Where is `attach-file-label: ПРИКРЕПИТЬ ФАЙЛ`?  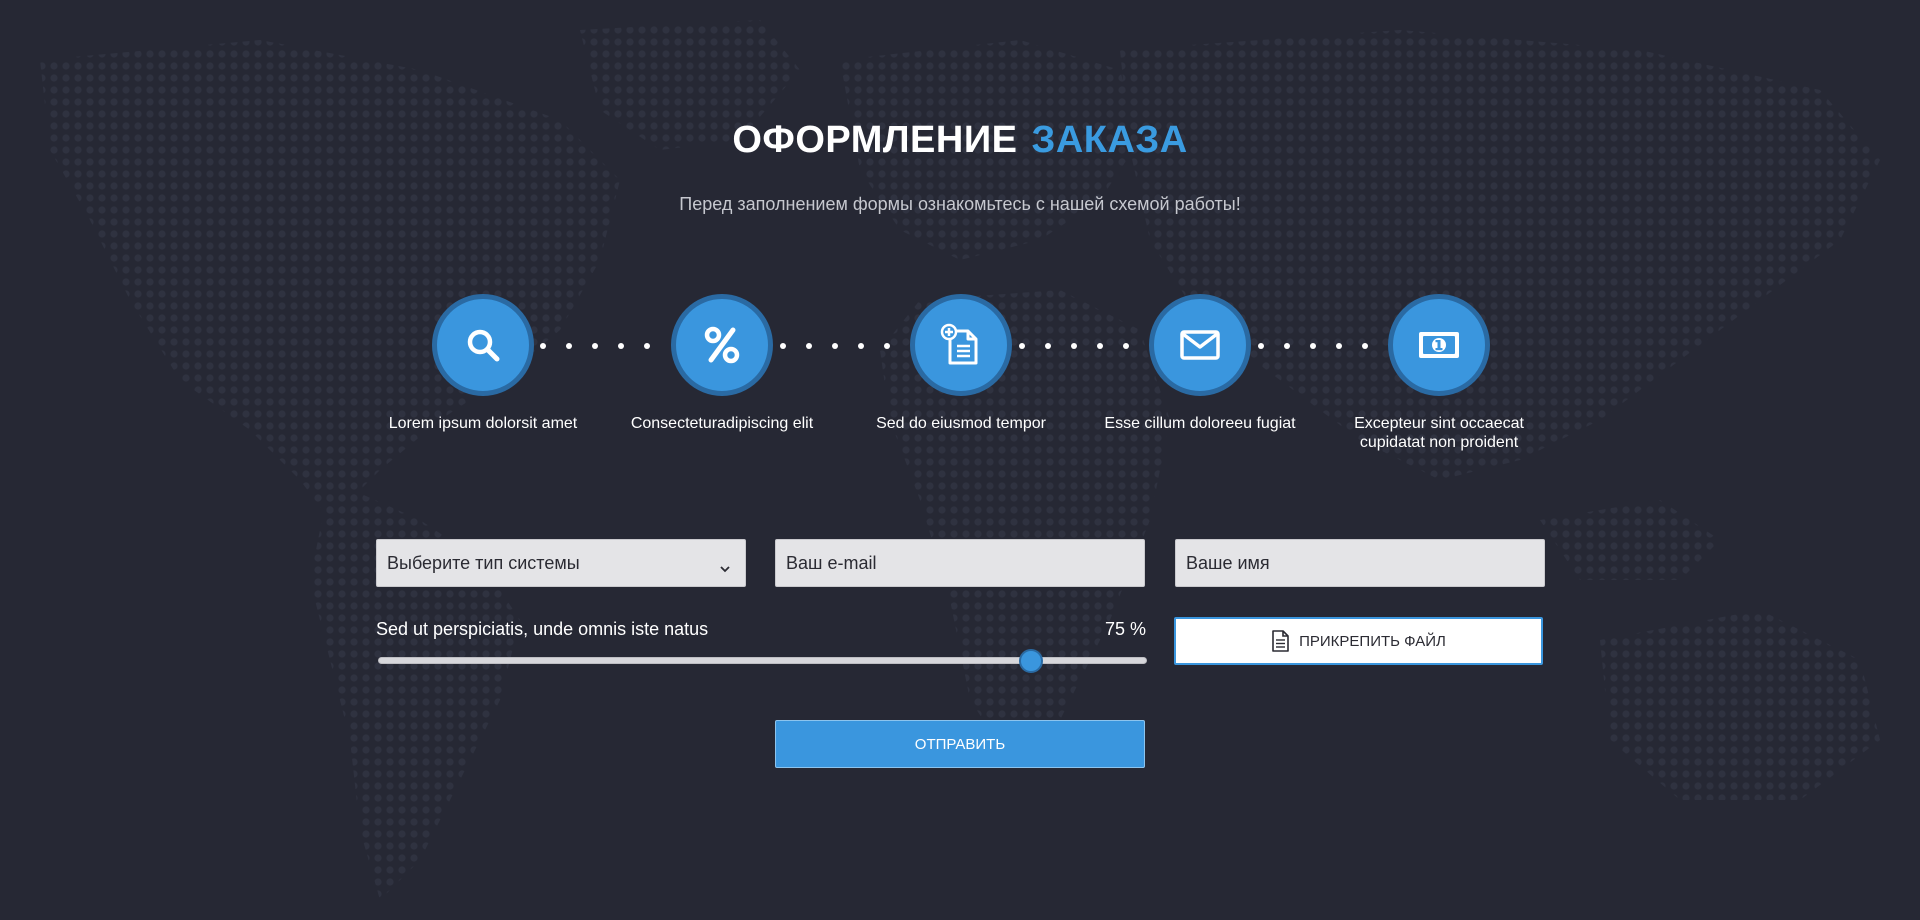
attach-file-label: ПРИКРЕПИТЬ ФАЙЛ is located at coordinates (1372, 641).